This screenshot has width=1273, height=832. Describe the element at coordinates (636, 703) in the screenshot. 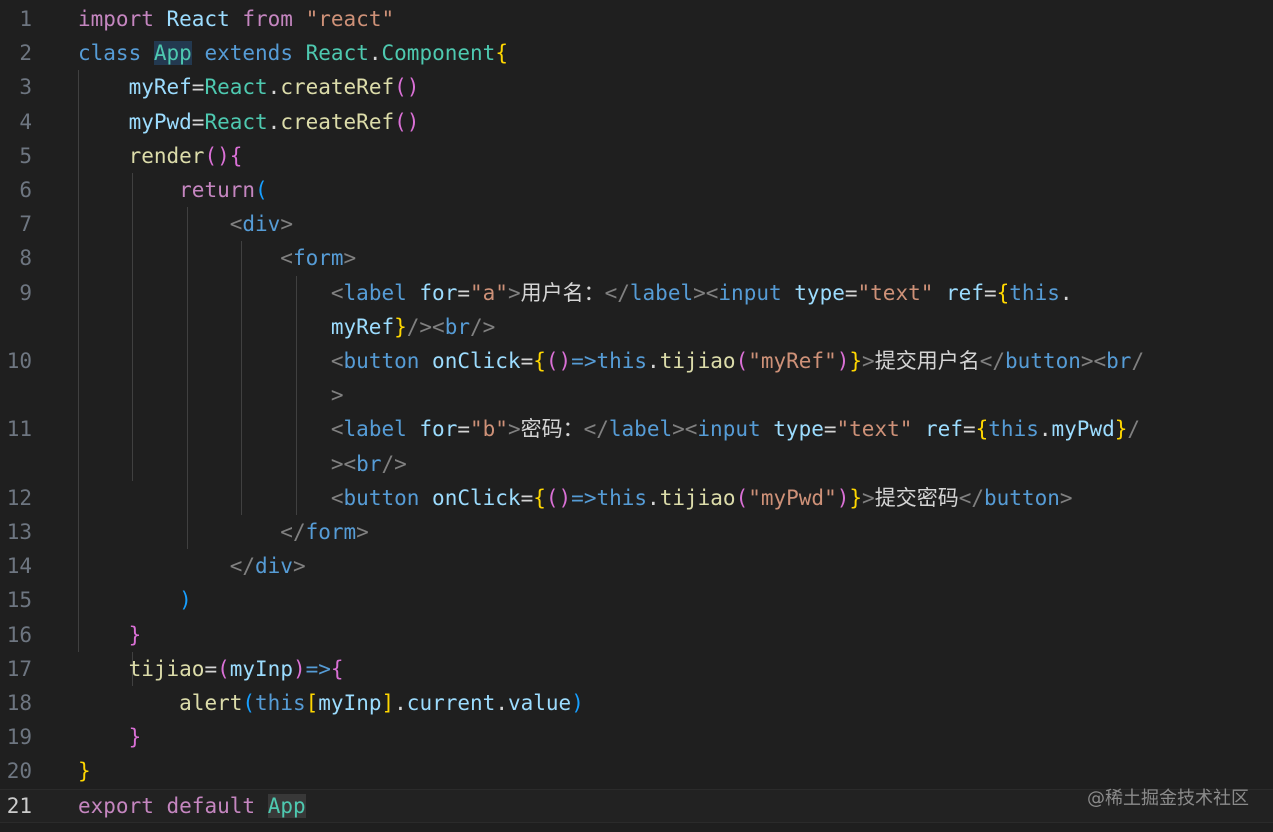

I see `code-line: 18 alert(this[myInp].current.value)` at that location.